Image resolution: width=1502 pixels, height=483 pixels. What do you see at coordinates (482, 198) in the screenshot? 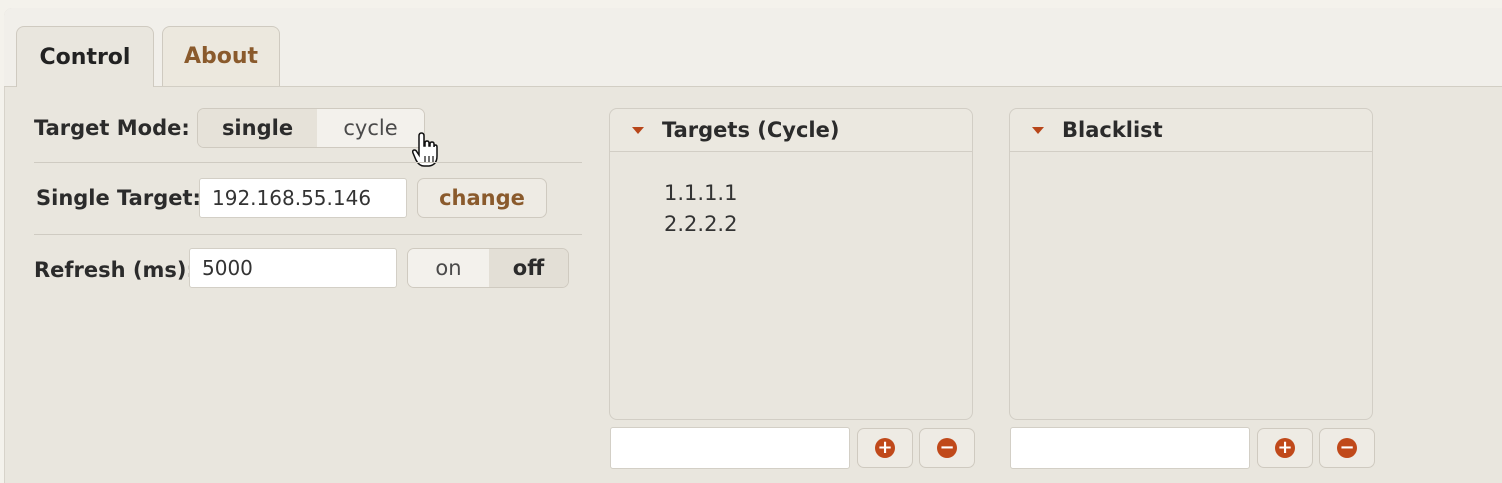
I see `change-button: change` at bounding box center [482, 198].